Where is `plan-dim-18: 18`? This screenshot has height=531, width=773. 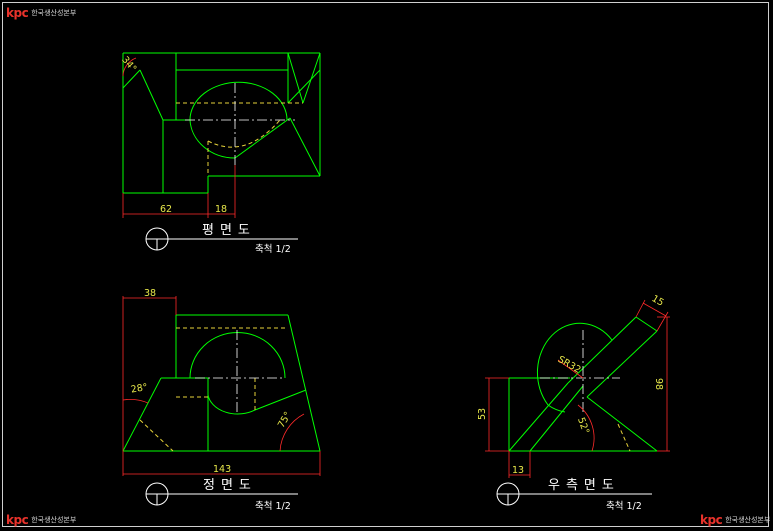
plan-dim-18: 18 is located at coordinates (221, 209).